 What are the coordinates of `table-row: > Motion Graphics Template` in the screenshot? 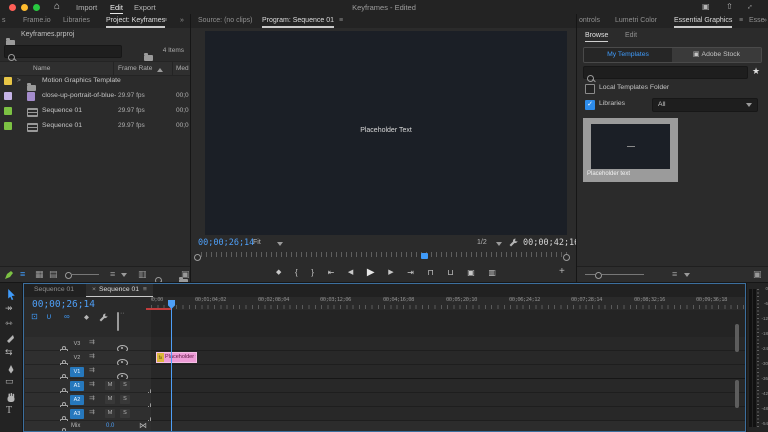 It's located at (95, 82).